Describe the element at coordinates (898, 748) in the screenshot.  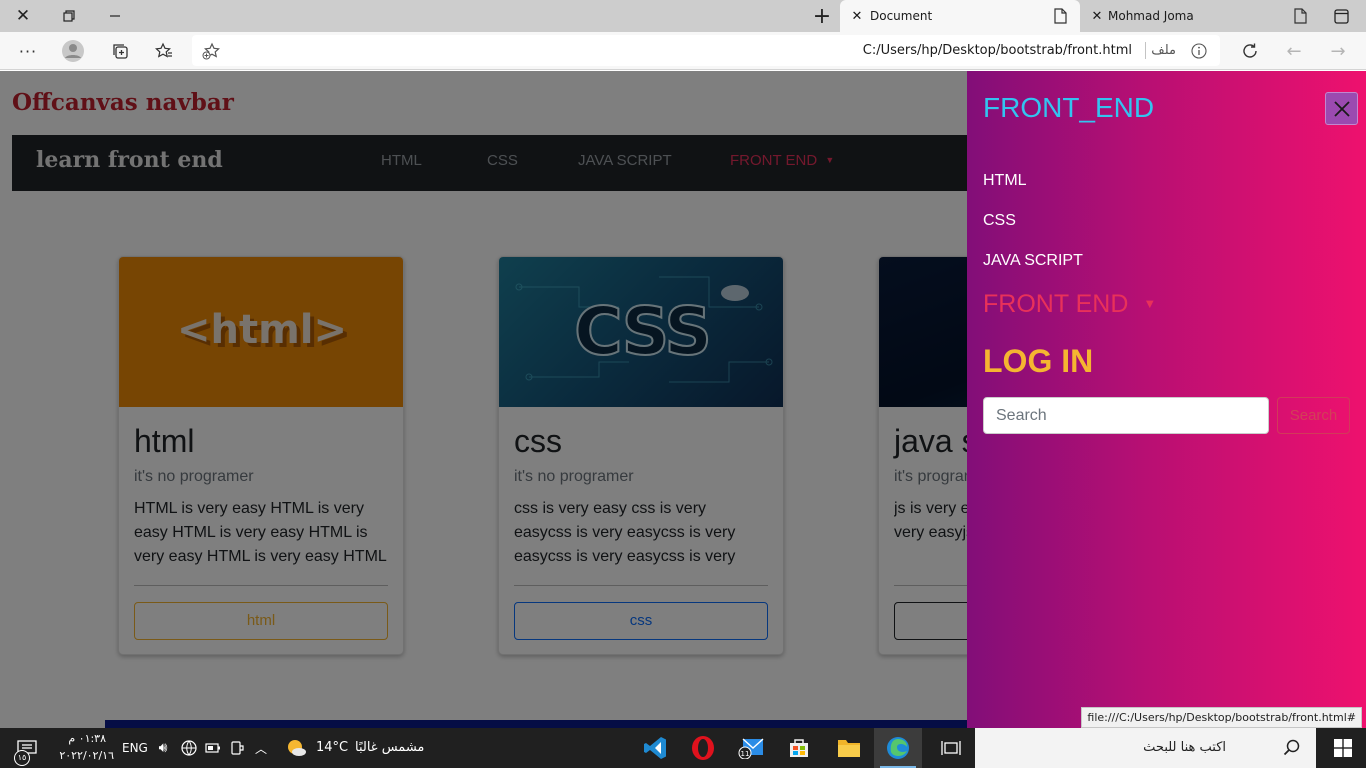
I see `edge-app-icon` at that location.